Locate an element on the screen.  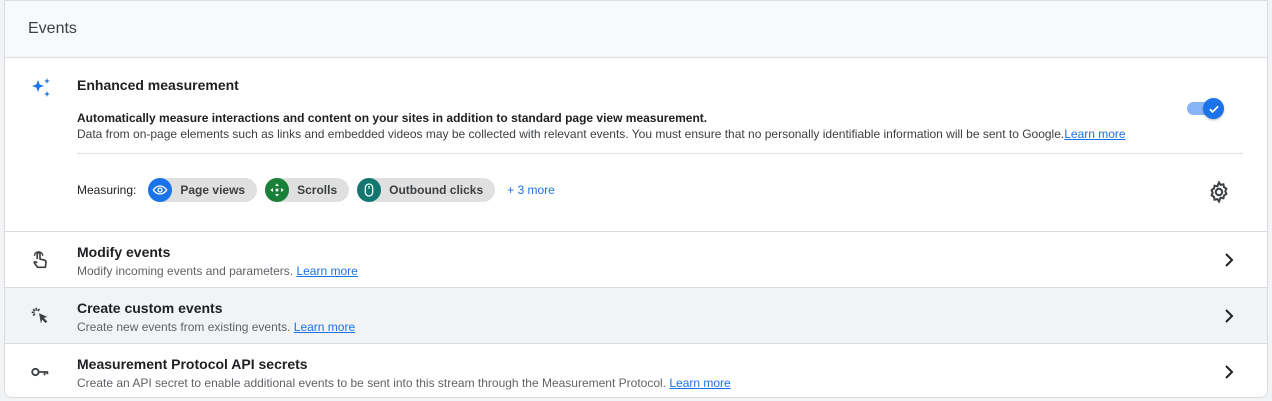
chip-label: Page views is located at coordinates (213, 190).